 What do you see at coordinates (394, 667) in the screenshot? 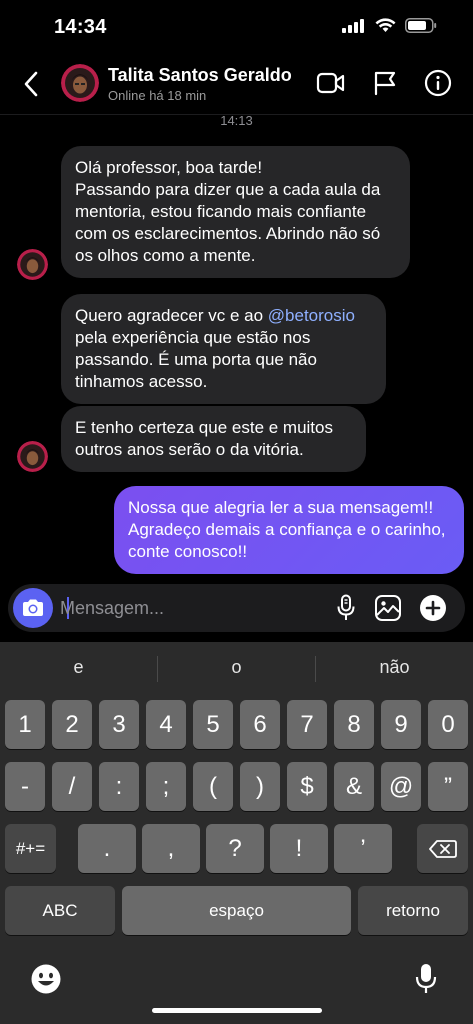
I see `suggestion-item: não` at bounding box center [394, 667].